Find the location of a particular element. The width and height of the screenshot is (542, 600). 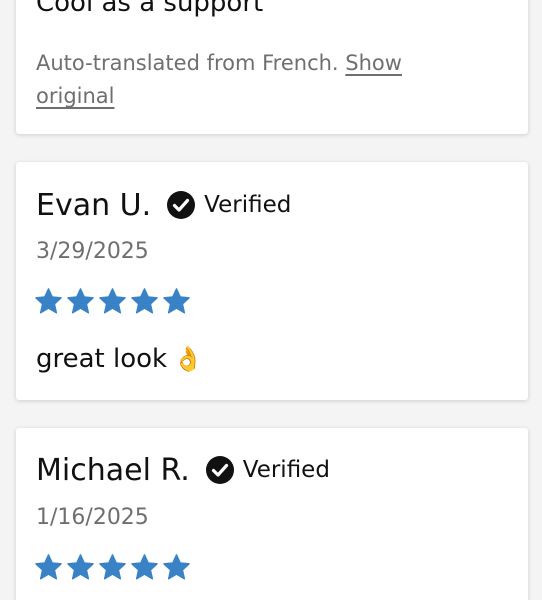

review-date: 1/16/2025 is located at coordinates (92, 517).